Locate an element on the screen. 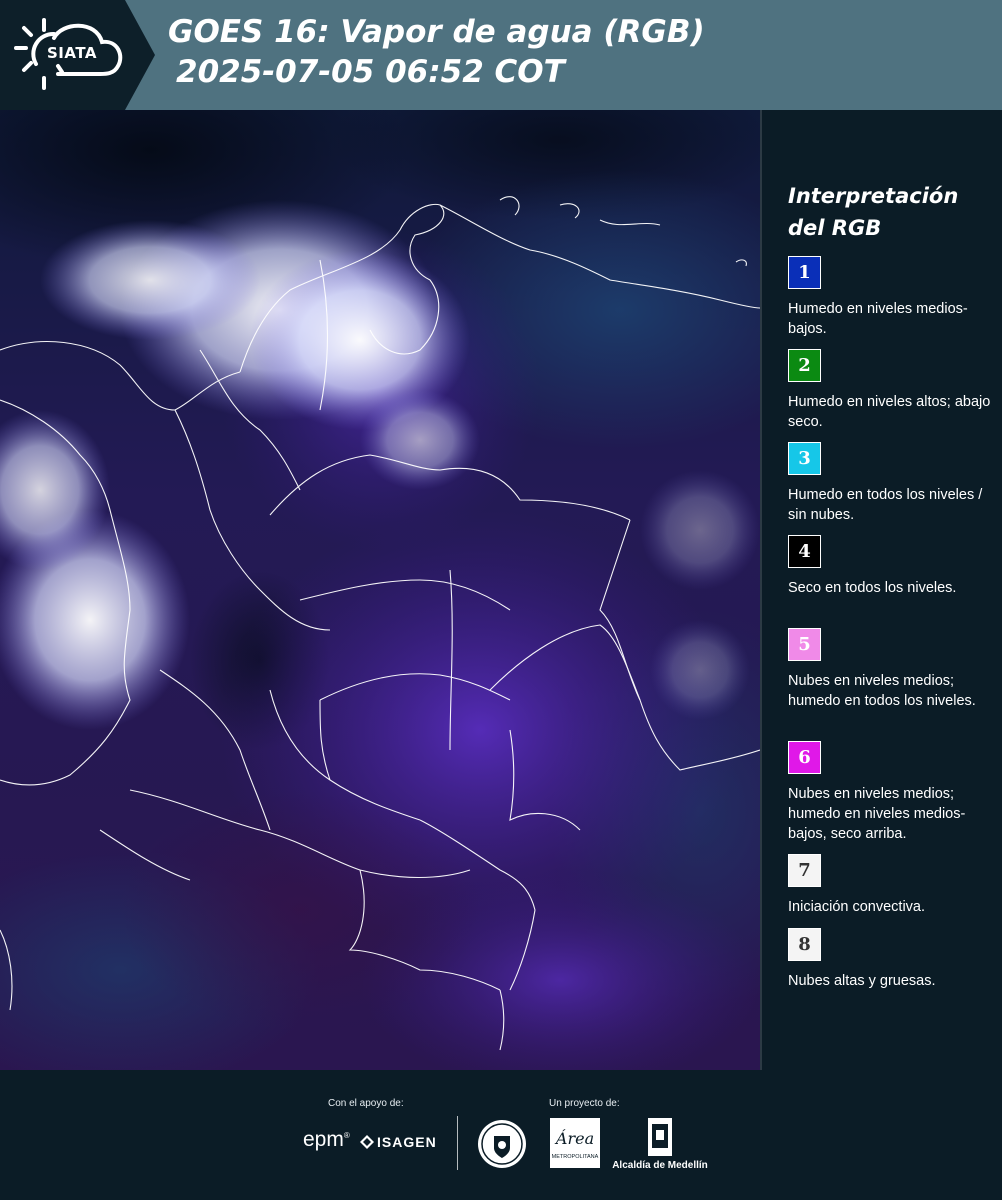  legend-swatch-6: 6 is located at coordinates (804, 757).